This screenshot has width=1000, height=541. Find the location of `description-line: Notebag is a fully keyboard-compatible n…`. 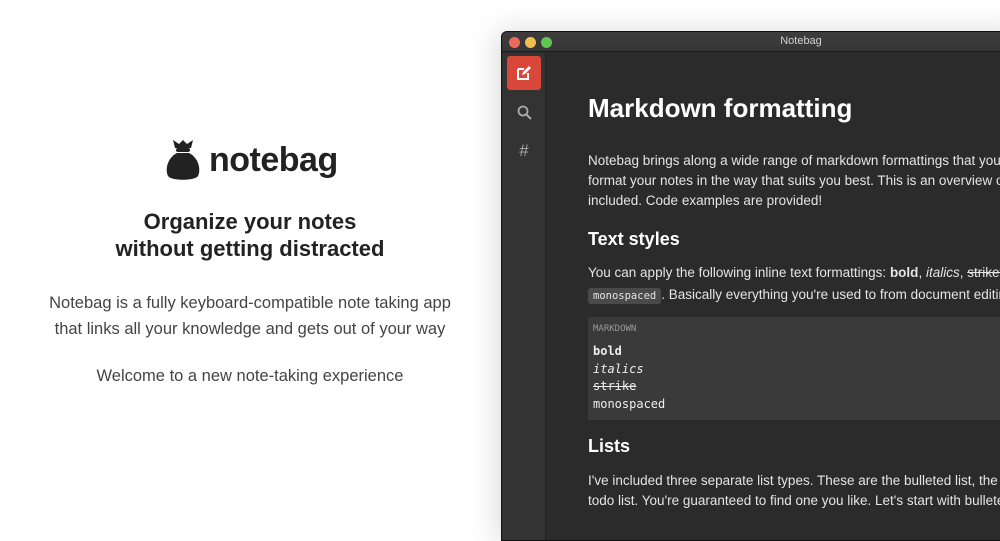

description-line: Notebag is a fully keyboard-compatible n… is located at coordinates (250, 303).